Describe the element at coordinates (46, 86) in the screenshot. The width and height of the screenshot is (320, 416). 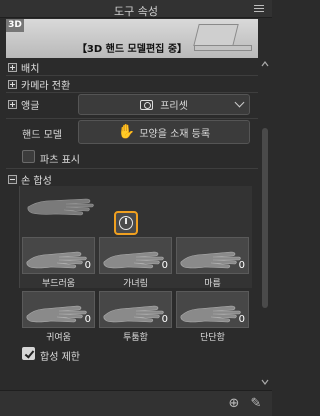
I see `section-label: 카메라 전환` at that location.